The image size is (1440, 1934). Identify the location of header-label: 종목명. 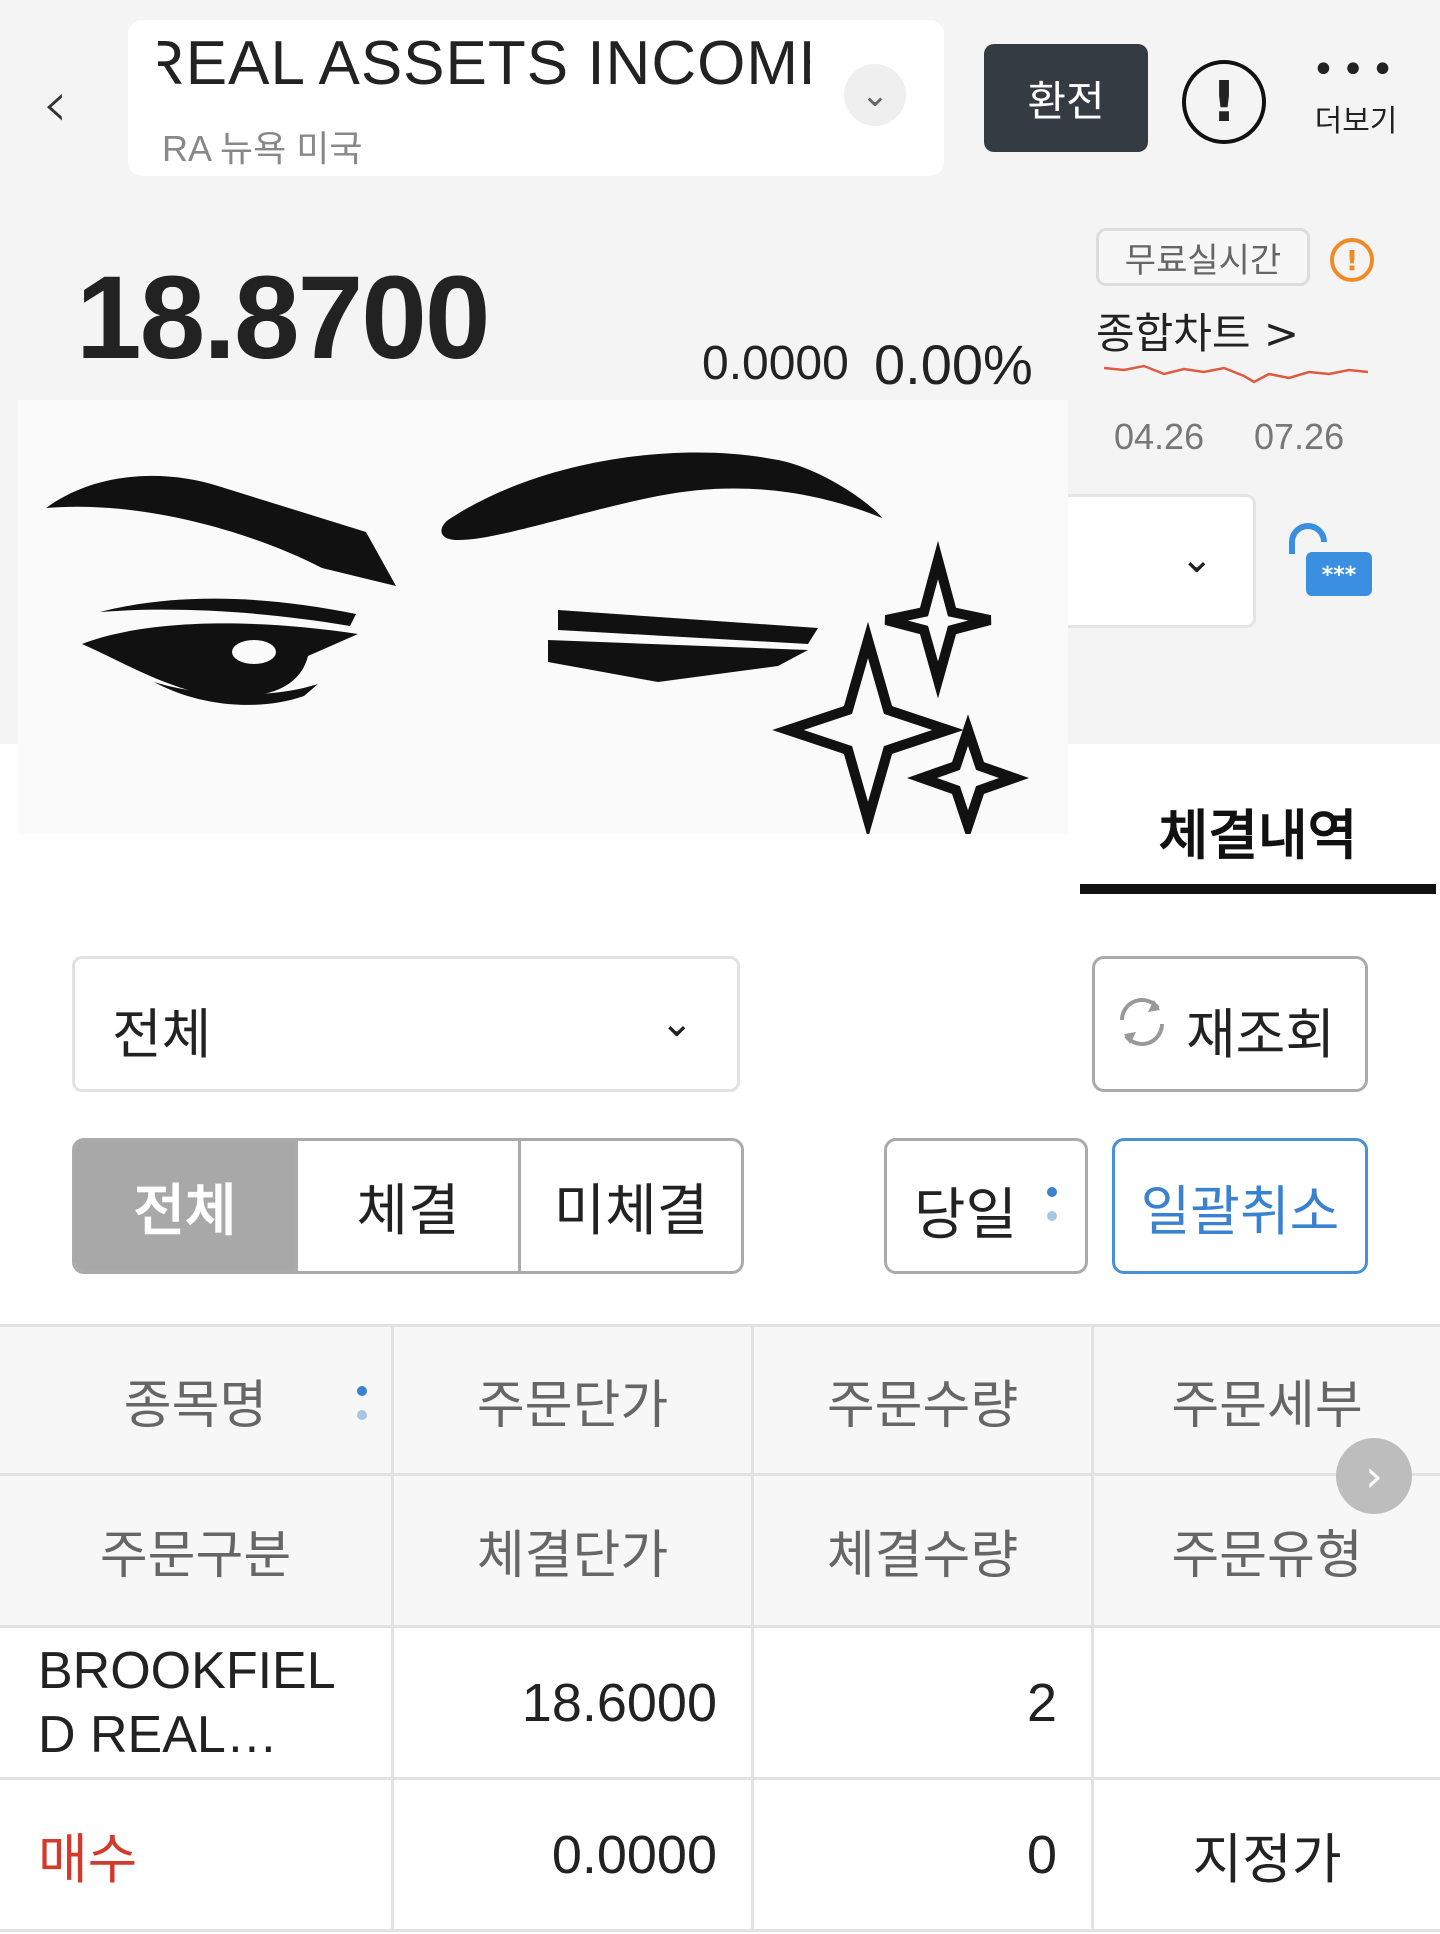
(195, 1405).